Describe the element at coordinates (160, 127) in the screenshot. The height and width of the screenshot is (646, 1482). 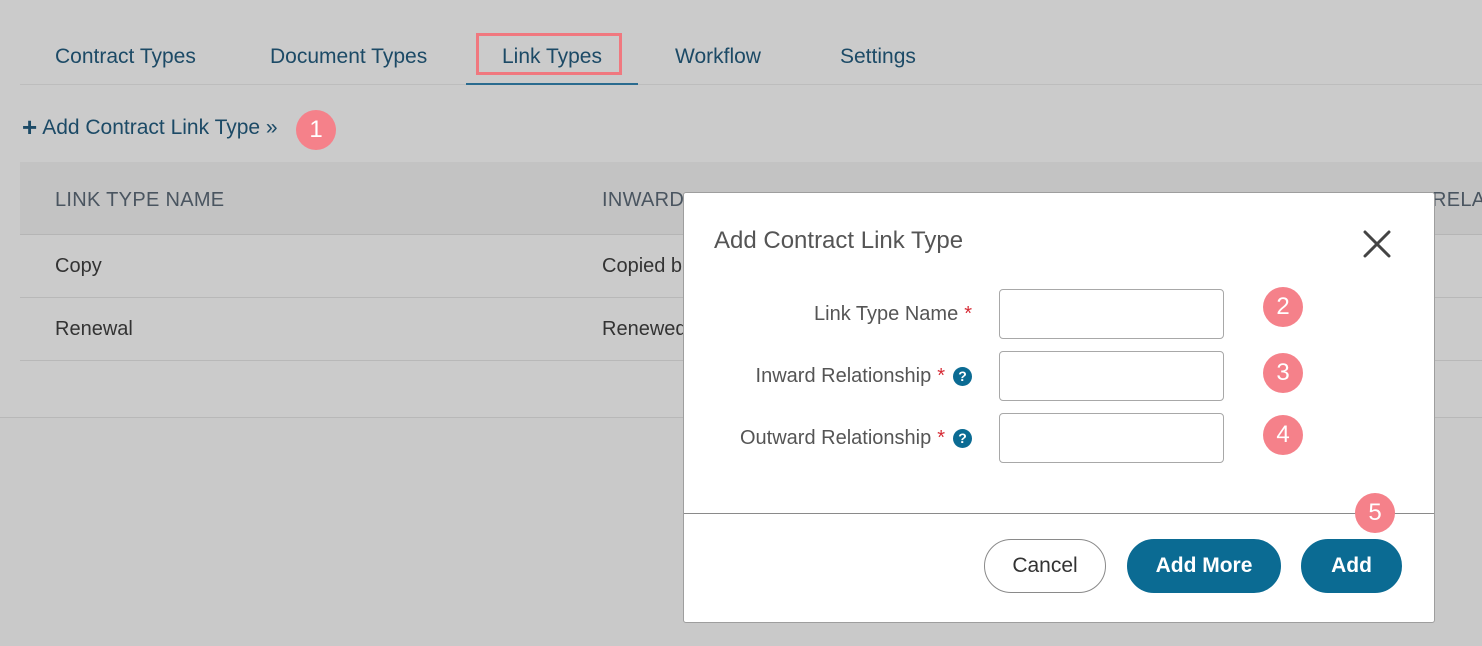
I see `add-link-label: Add Contract Link Type »` at that location.